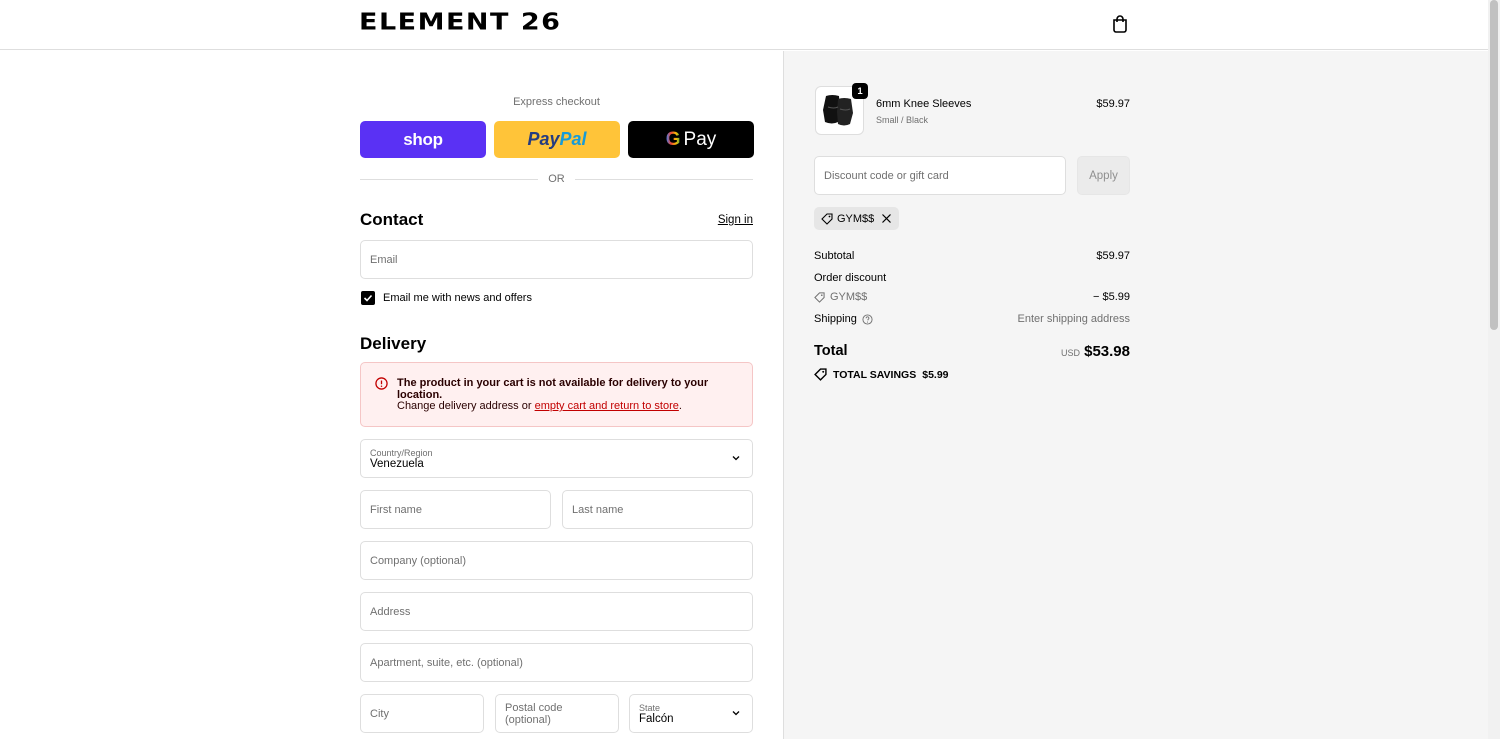  What do you see at coordinates (556, 611) in the screenshot?
I see `address-field: Address` at bounding box center [556, 611].